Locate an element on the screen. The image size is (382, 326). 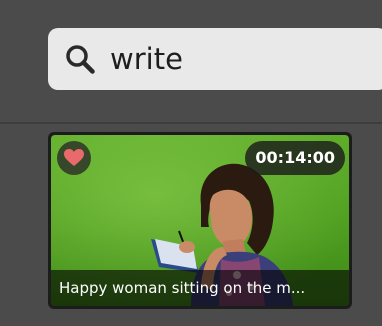
divider is located at coordinates (191, 123).